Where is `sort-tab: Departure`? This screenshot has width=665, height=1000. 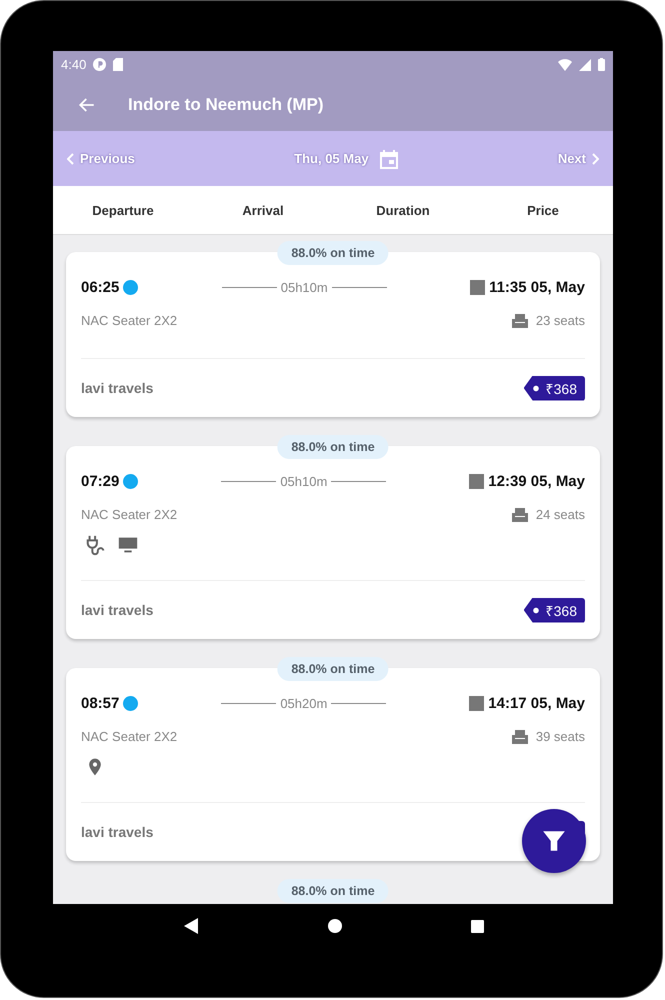
sort-tab: Departure is located at coordinates (123, 210).